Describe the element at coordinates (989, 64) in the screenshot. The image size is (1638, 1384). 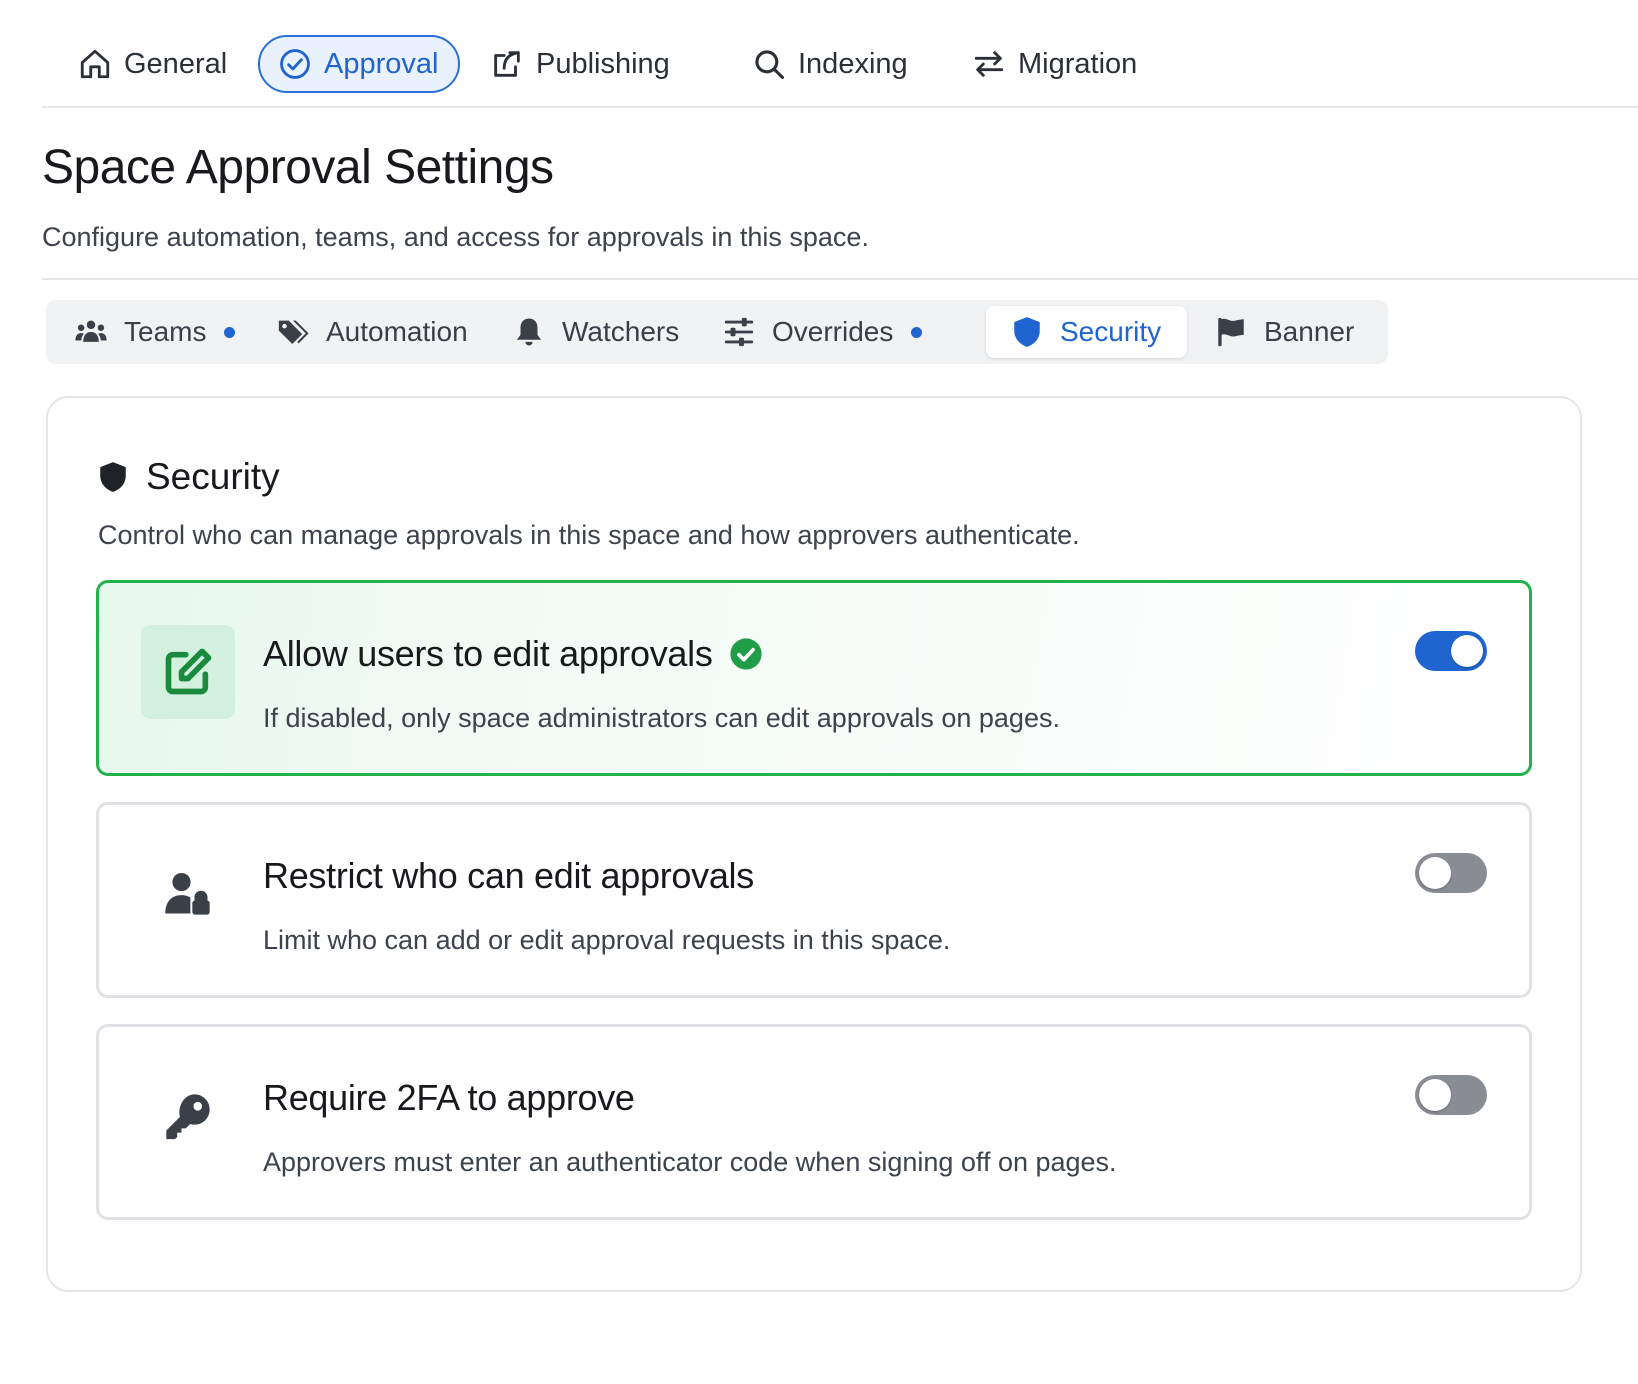
I see `swap-arrows-icon` at that location.